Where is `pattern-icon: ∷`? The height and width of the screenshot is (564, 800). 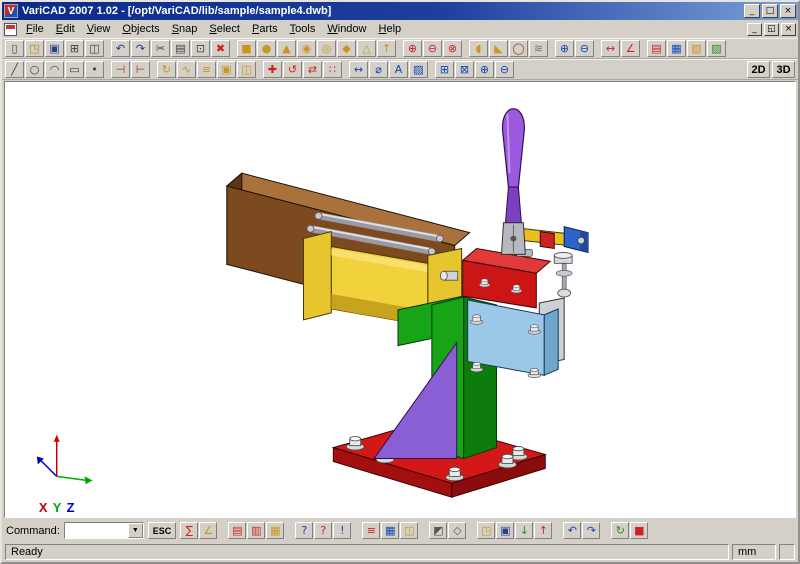
pattern-icon: ∷ is located at coordinates (332, 69).